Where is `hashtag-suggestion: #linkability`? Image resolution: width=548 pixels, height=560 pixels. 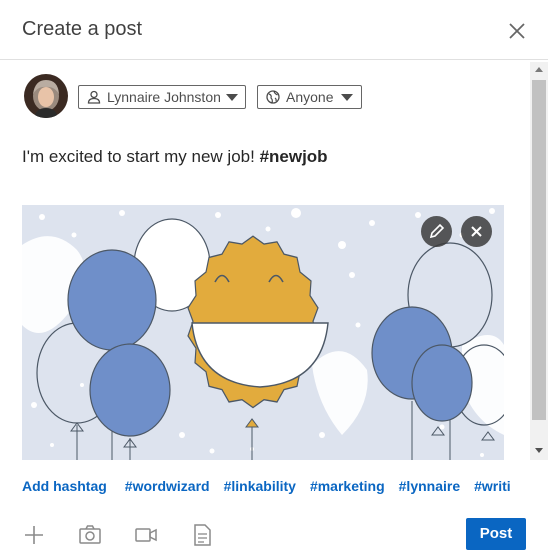 hashtag-suggestion: #linkability is located at coordinates (260, 486).